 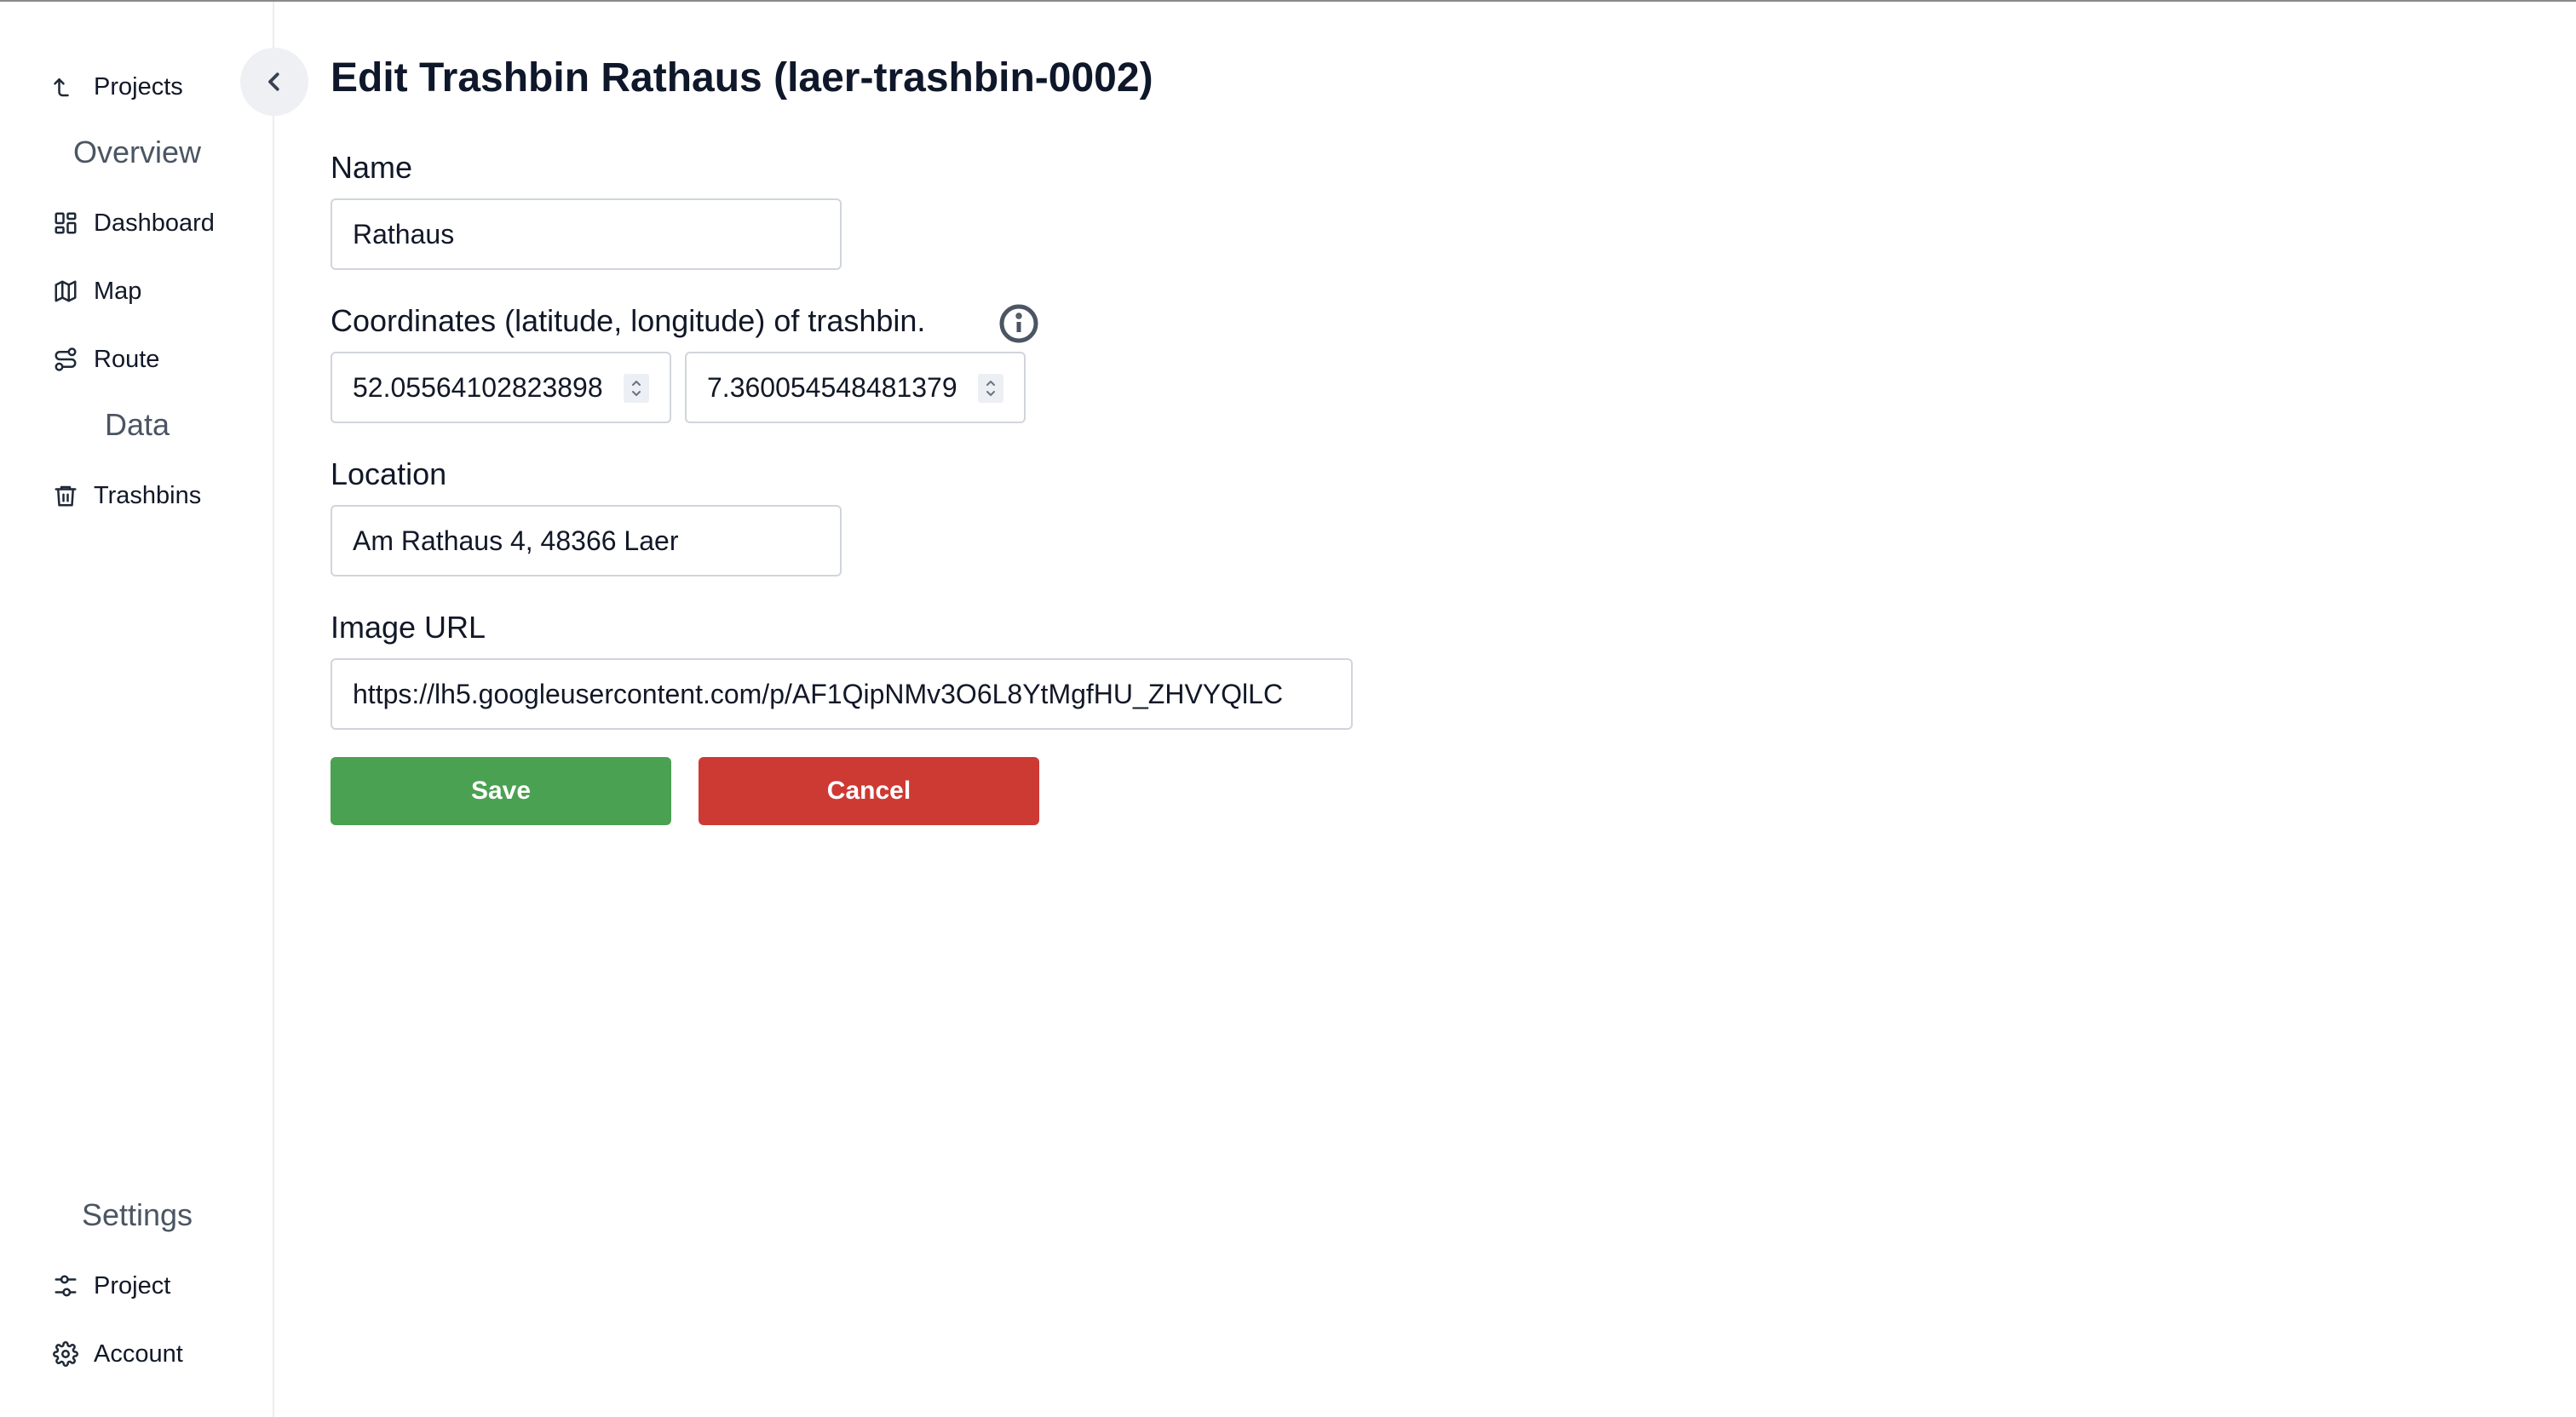 What do you see at coordinates (154, 223) in the screenshot?
I see `sidebar-item-label: Dashboard` at bounding box center [154, 223].